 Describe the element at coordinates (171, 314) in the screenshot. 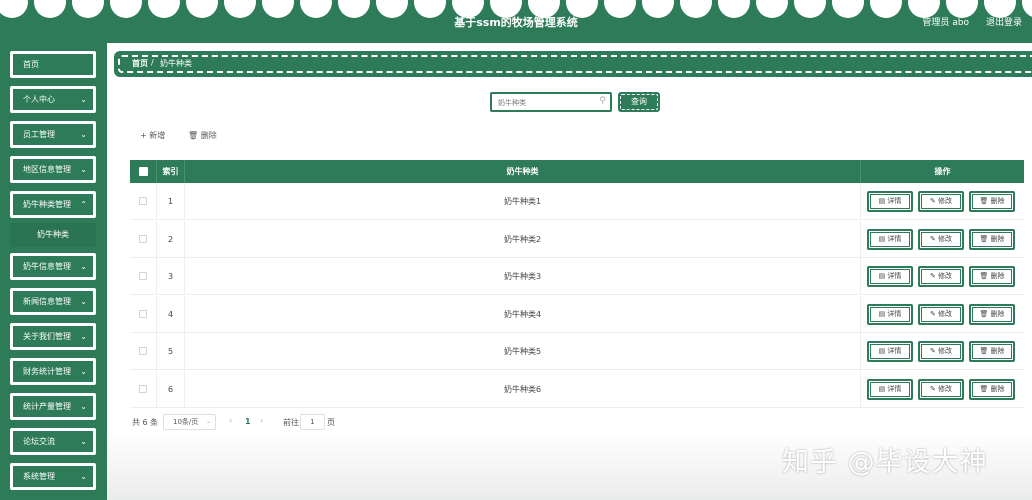

I see `row-index: 4` at that location.